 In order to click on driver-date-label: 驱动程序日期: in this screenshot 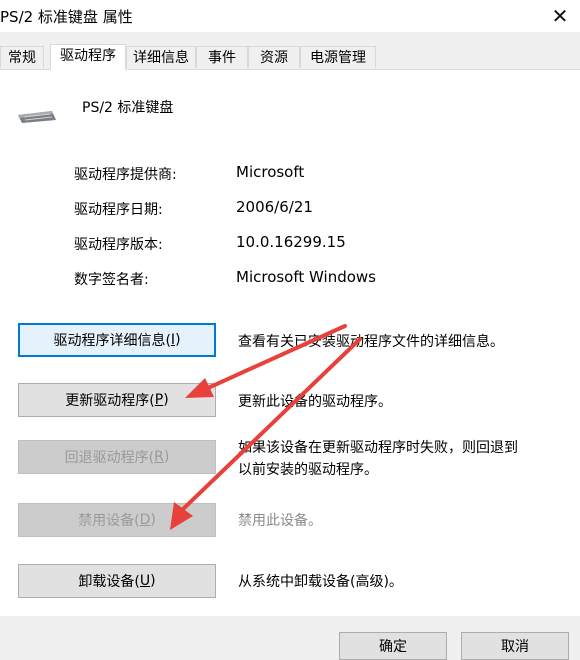, I will do `click(118, 210)`.